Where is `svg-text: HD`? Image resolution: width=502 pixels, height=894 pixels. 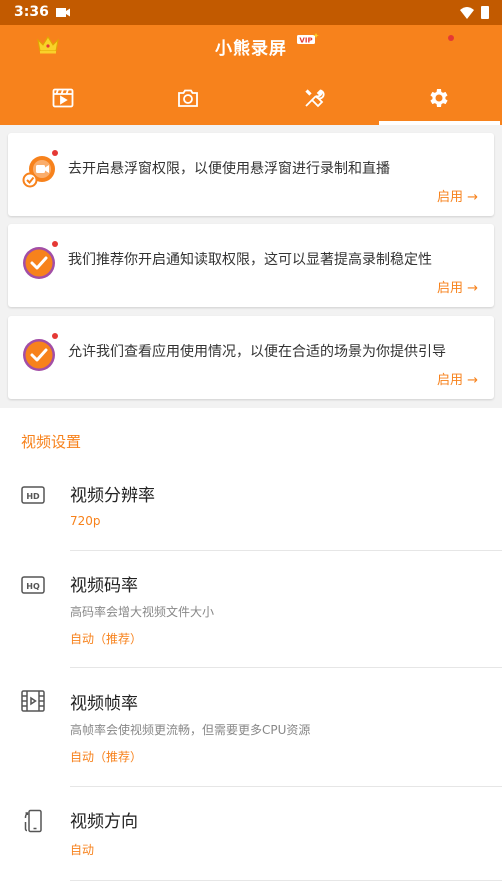
svg-text: HD is located at coordinates (33, 496).